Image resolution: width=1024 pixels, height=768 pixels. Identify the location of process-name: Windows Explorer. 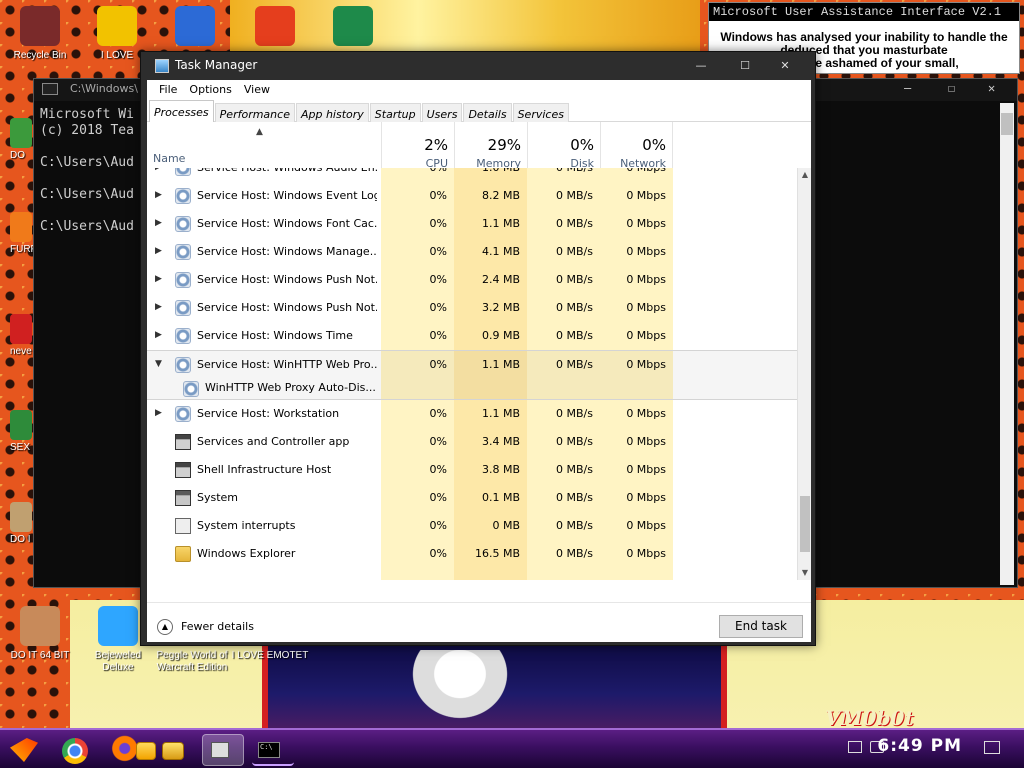
(246, 553).